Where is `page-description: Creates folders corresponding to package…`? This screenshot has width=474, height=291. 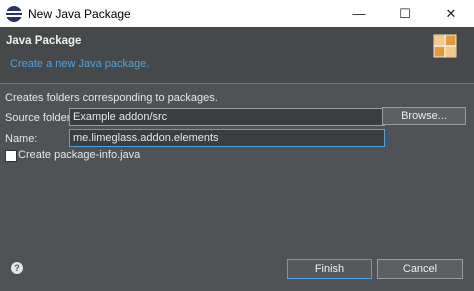
page-description: Creates folders corresponding to package… is located at coordinates (111, 98).